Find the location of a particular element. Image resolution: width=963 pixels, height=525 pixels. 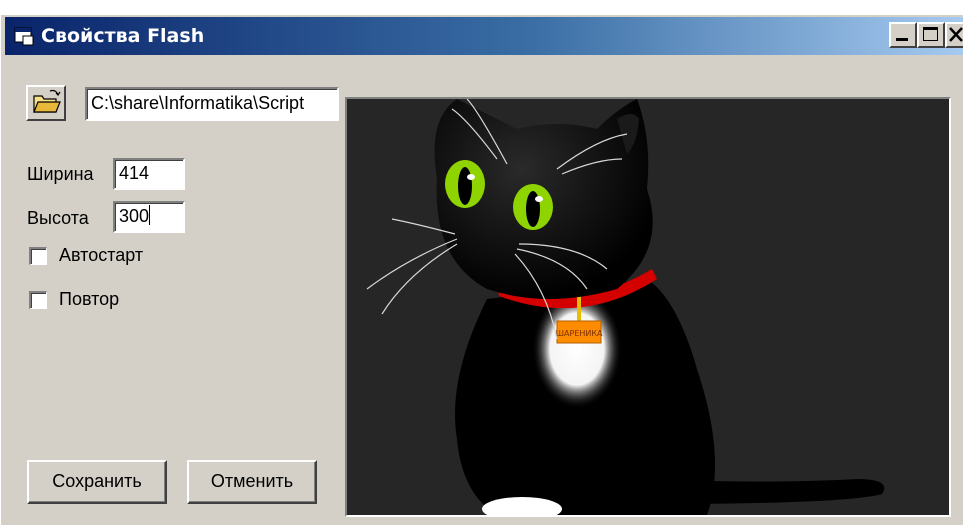

minimize-button is located at coordinates (903, 35).